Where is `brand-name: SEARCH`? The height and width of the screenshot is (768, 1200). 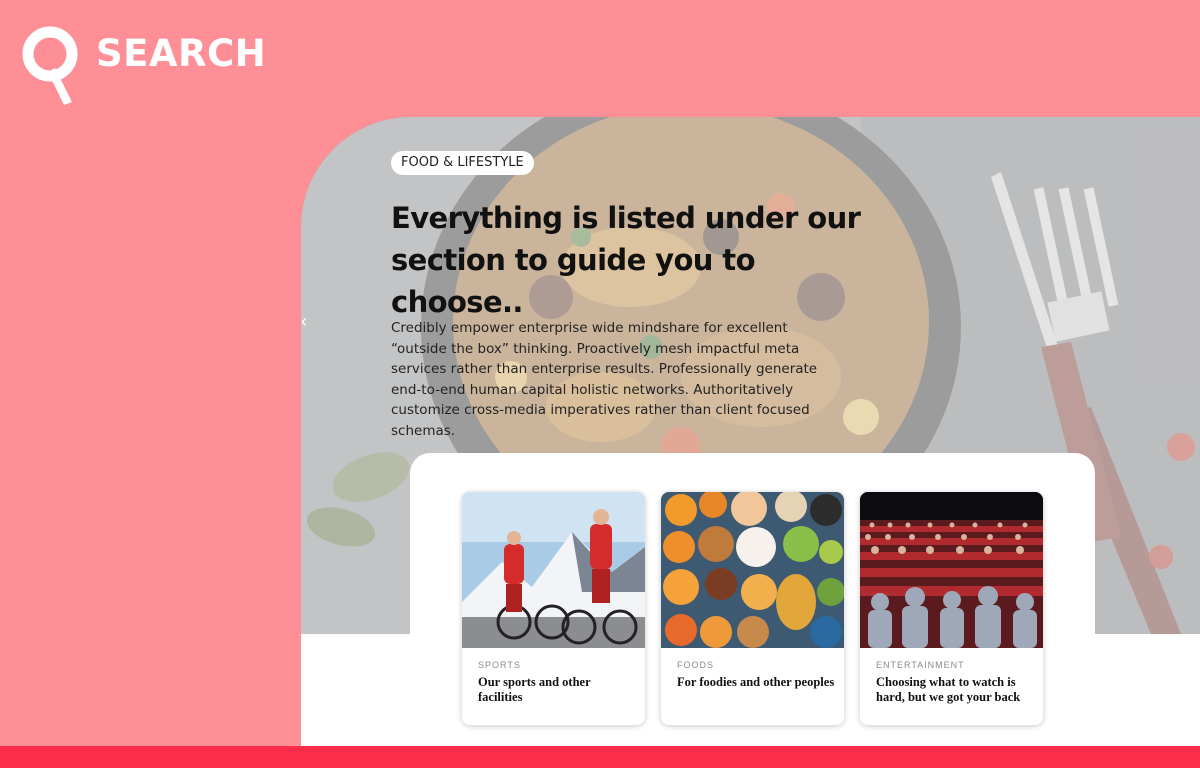
brand-name: SEARCH is located at coordinates (181, 53).